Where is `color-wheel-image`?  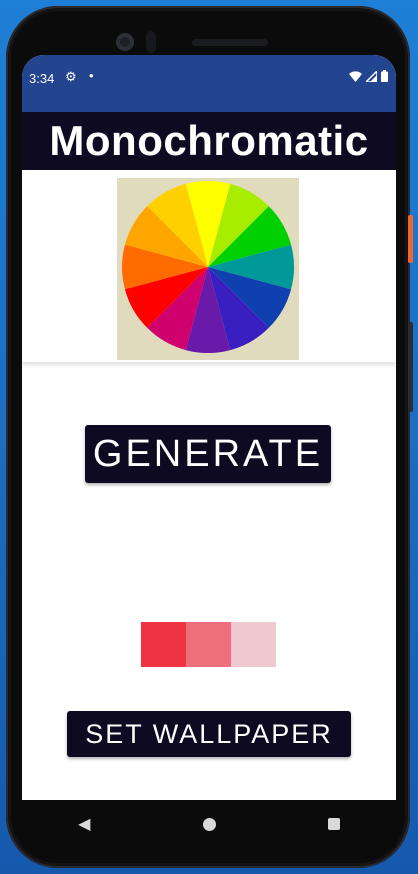
color-wheel-image is located at coordinates (208, 269).